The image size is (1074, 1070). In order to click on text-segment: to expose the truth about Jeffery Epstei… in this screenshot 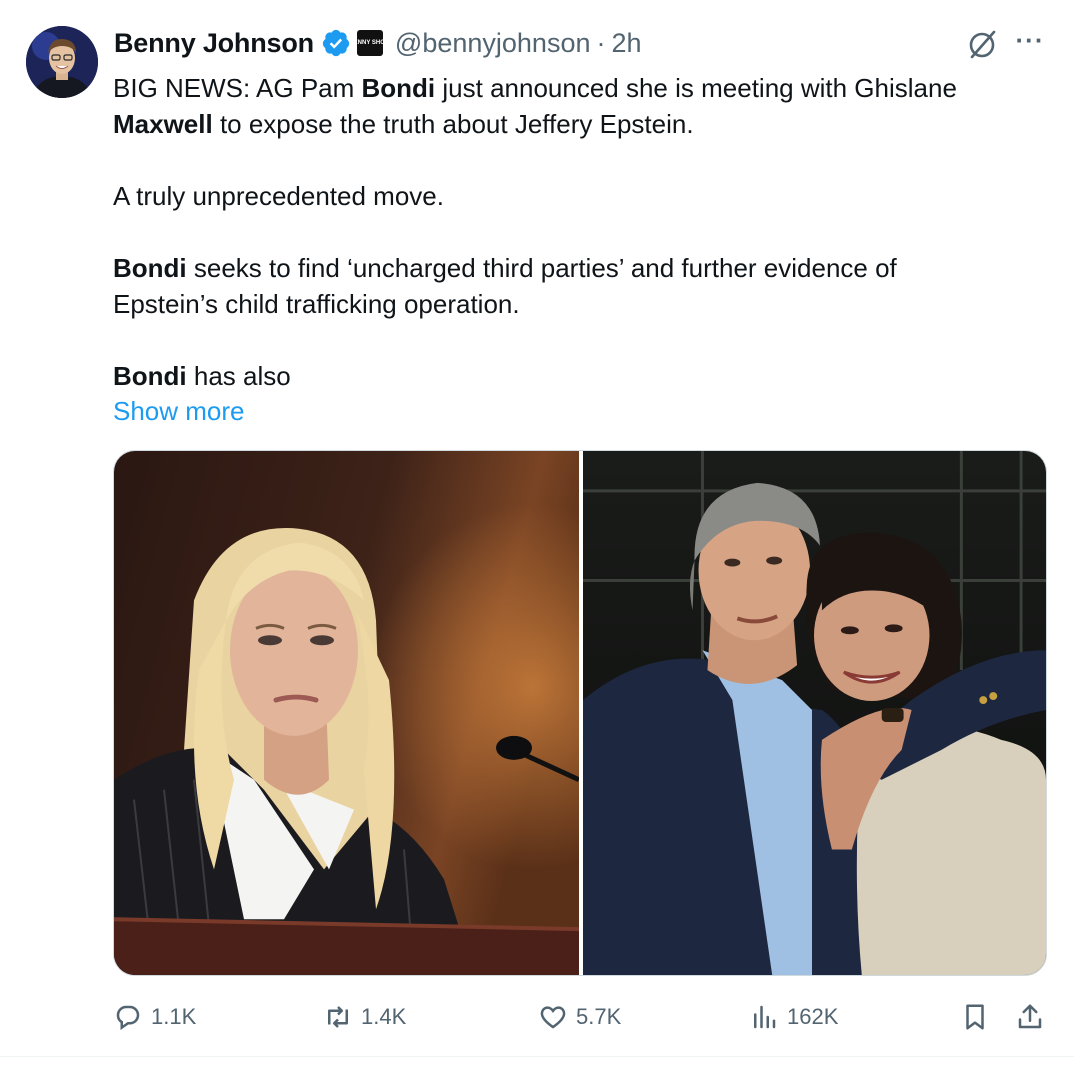, I will do `click(453, 124)`.